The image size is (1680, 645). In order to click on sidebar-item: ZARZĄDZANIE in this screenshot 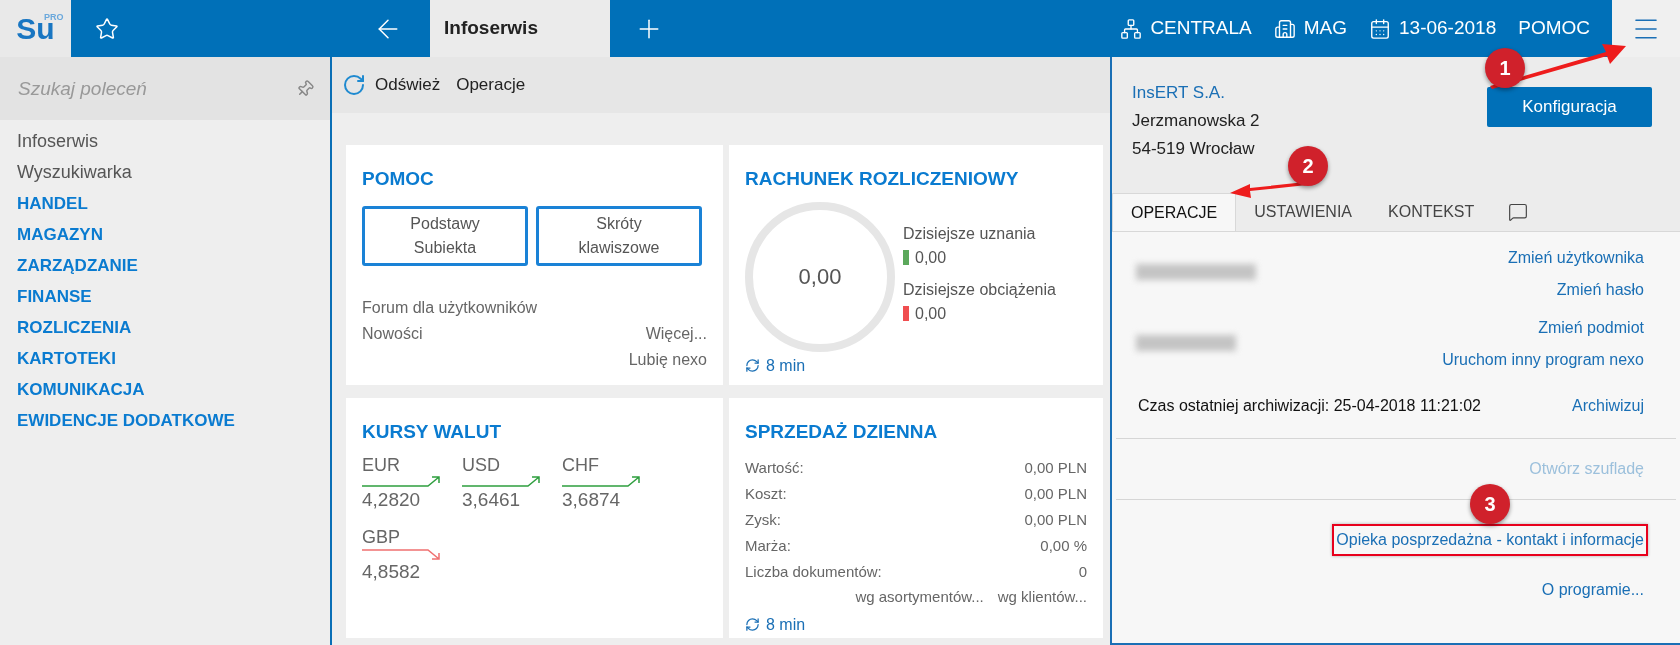, I will do `click(77, 265)`.